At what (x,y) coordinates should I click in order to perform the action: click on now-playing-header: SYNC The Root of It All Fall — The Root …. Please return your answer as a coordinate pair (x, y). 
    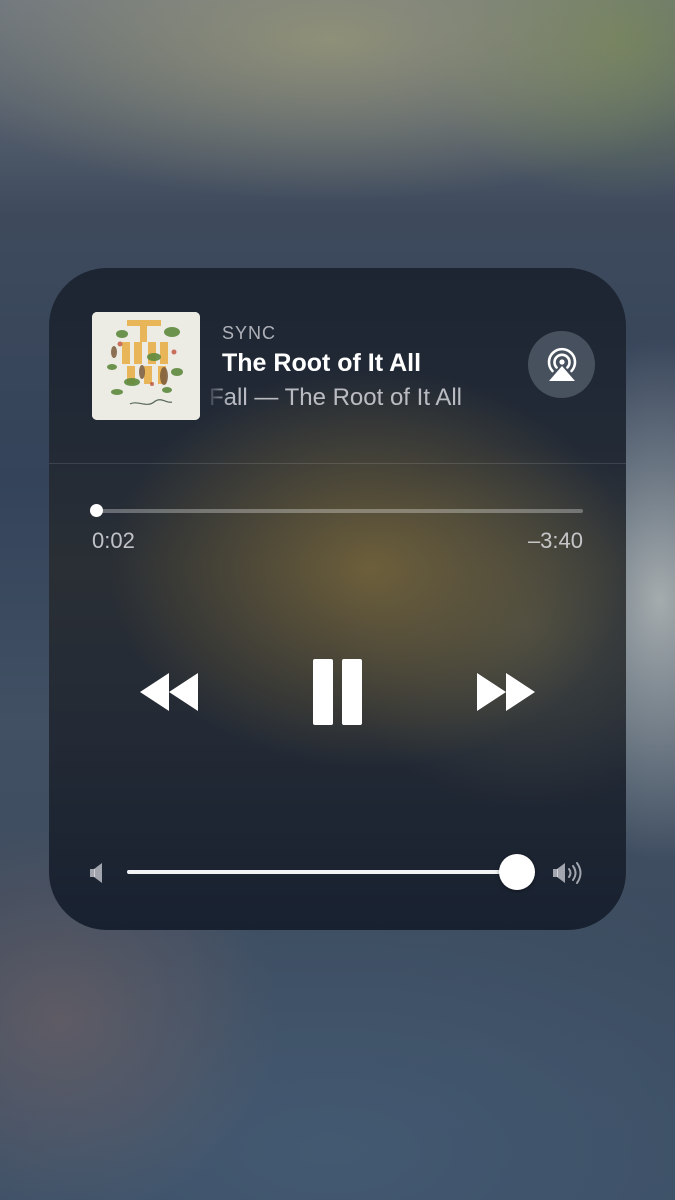
    Looking at the image, I should click on (337, 366).